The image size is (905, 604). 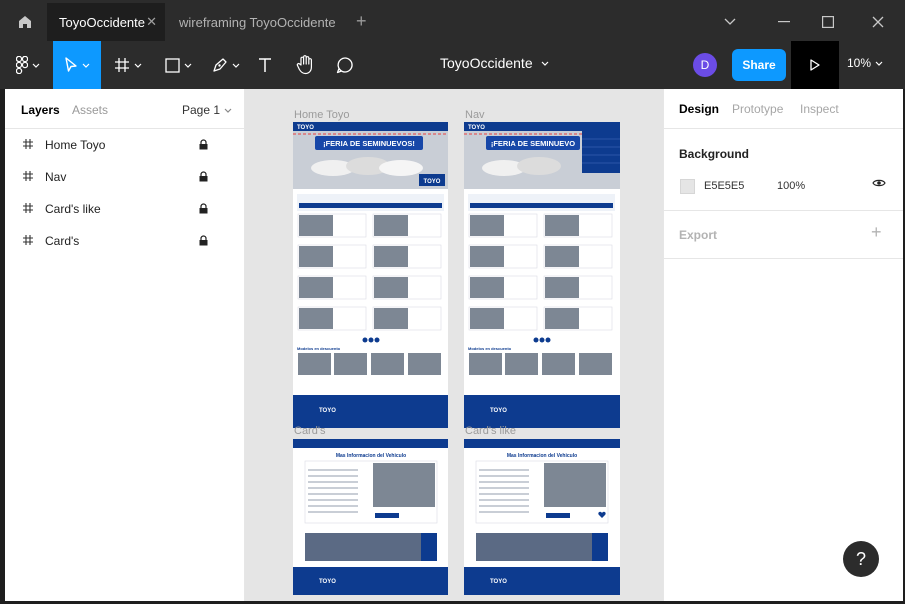 I want to click on background-title: Background, so click(x=714, y=154).